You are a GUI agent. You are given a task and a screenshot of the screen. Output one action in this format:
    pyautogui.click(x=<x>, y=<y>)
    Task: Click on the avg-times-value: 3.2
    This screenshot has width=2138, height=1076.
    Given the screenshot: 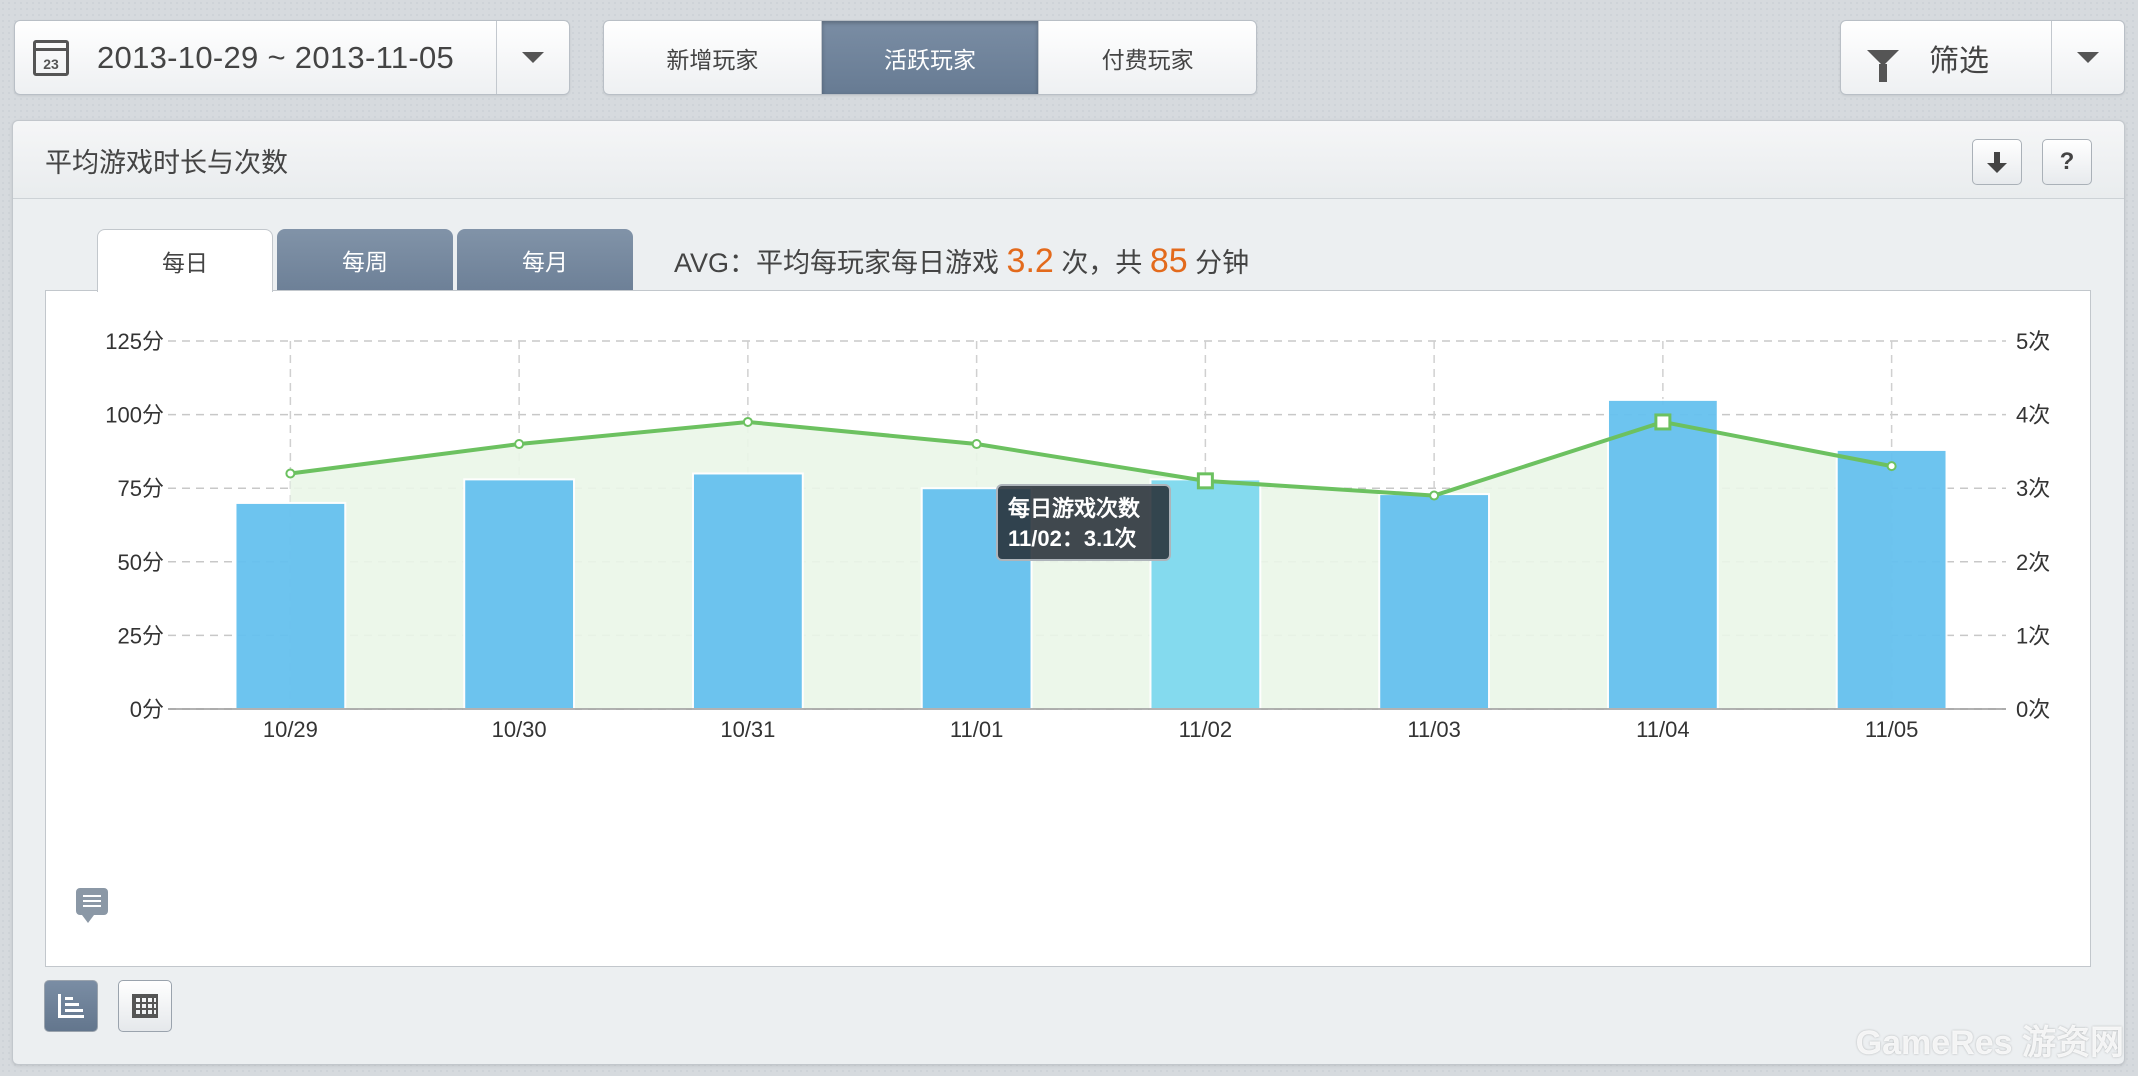 What is the action you would take?
    pyautogui.click(x=1030, y=261)
    